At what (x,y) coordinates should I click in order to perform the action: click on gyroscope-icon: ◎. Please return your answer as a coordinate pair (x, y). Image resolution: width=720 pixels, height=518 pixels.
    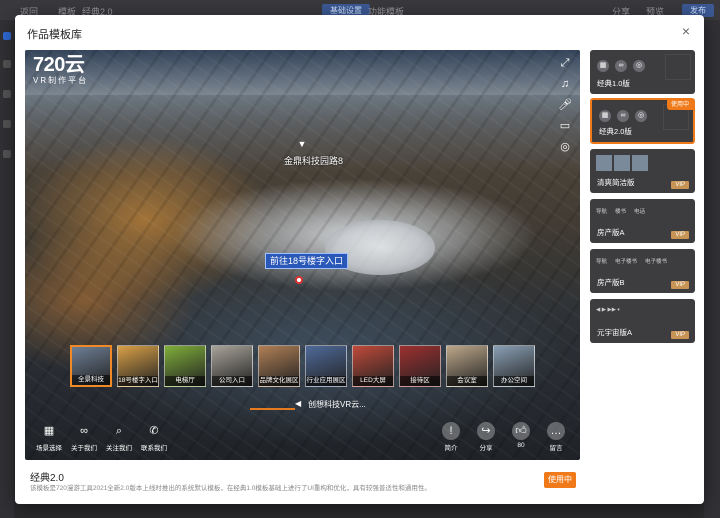
    Looking at the image, I should click on (565, 147).